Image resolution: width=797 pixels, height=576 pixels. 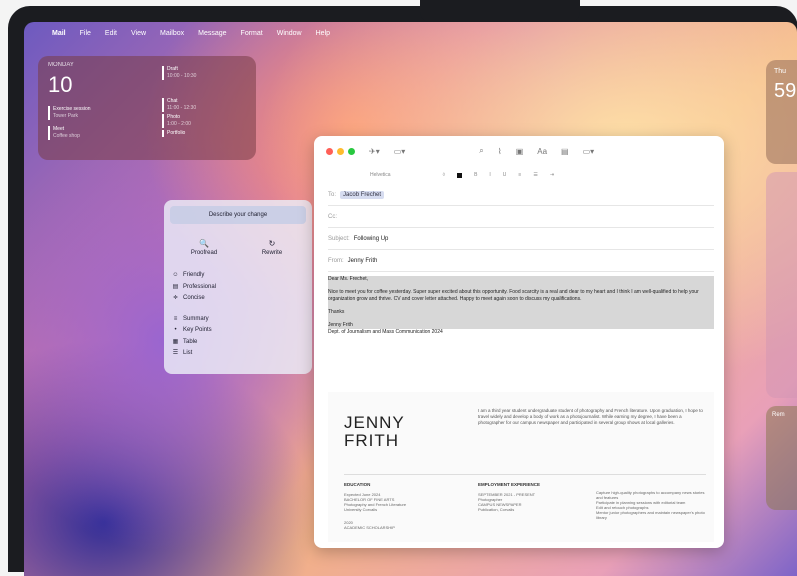 I want to click on proofread-button: 🔍 Proofread, so click(x=204, y=247).